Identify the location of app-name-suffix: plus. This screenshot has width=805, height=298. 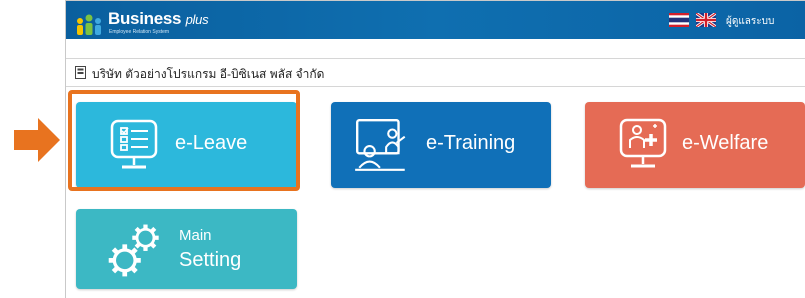
(197, 19).